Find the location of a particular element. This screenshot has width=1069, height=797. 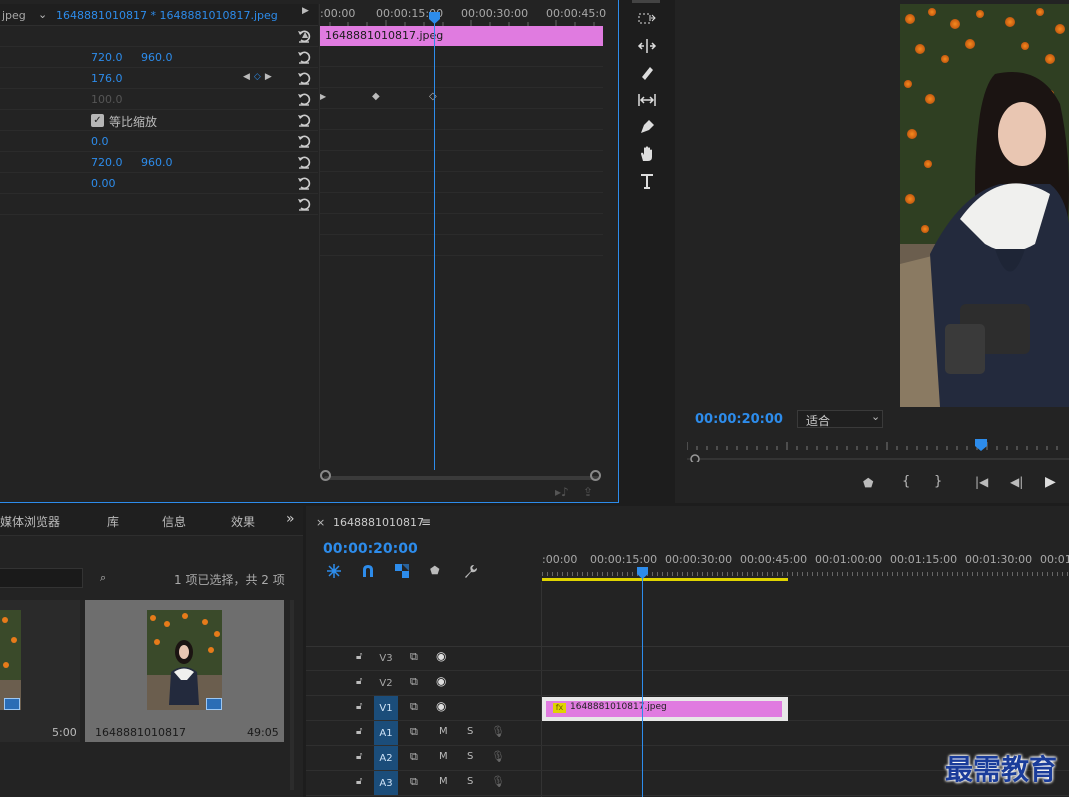

tab-info: 信息 is located at coordinates (174, 521).